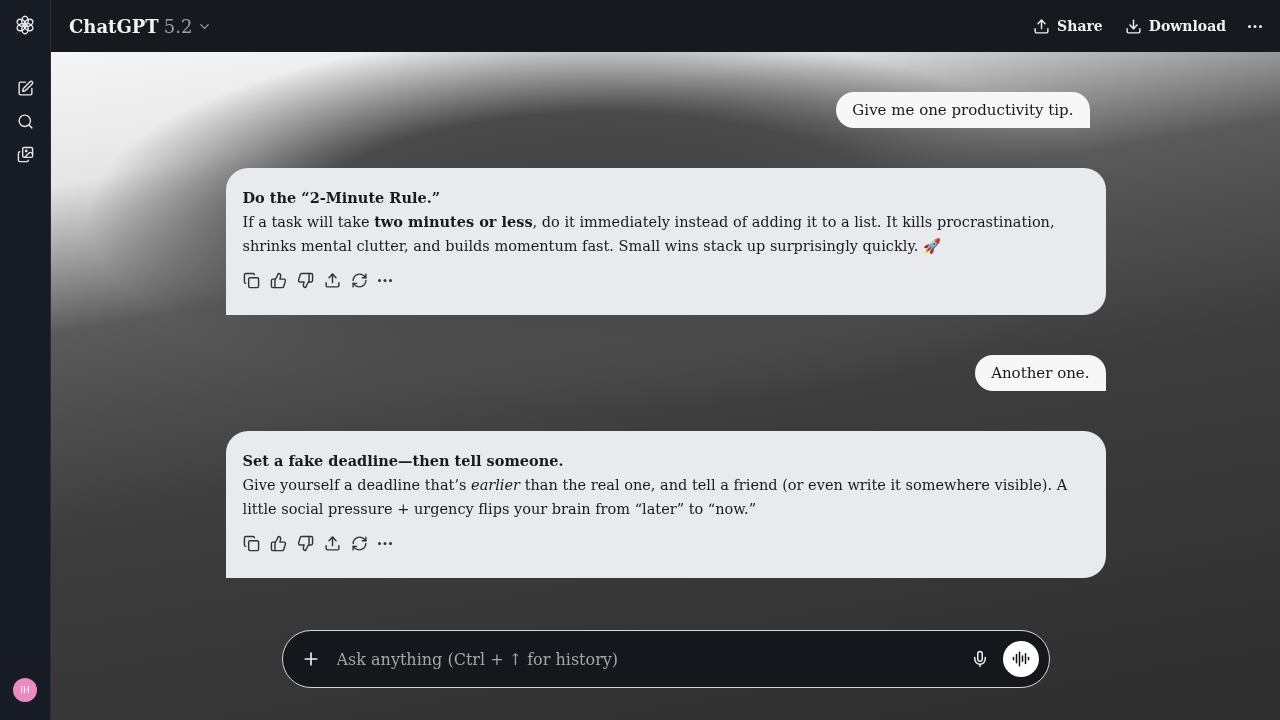  I want to click on message-composer: Ask anything (Ctrl + ↑ for history), so click(665, 659).